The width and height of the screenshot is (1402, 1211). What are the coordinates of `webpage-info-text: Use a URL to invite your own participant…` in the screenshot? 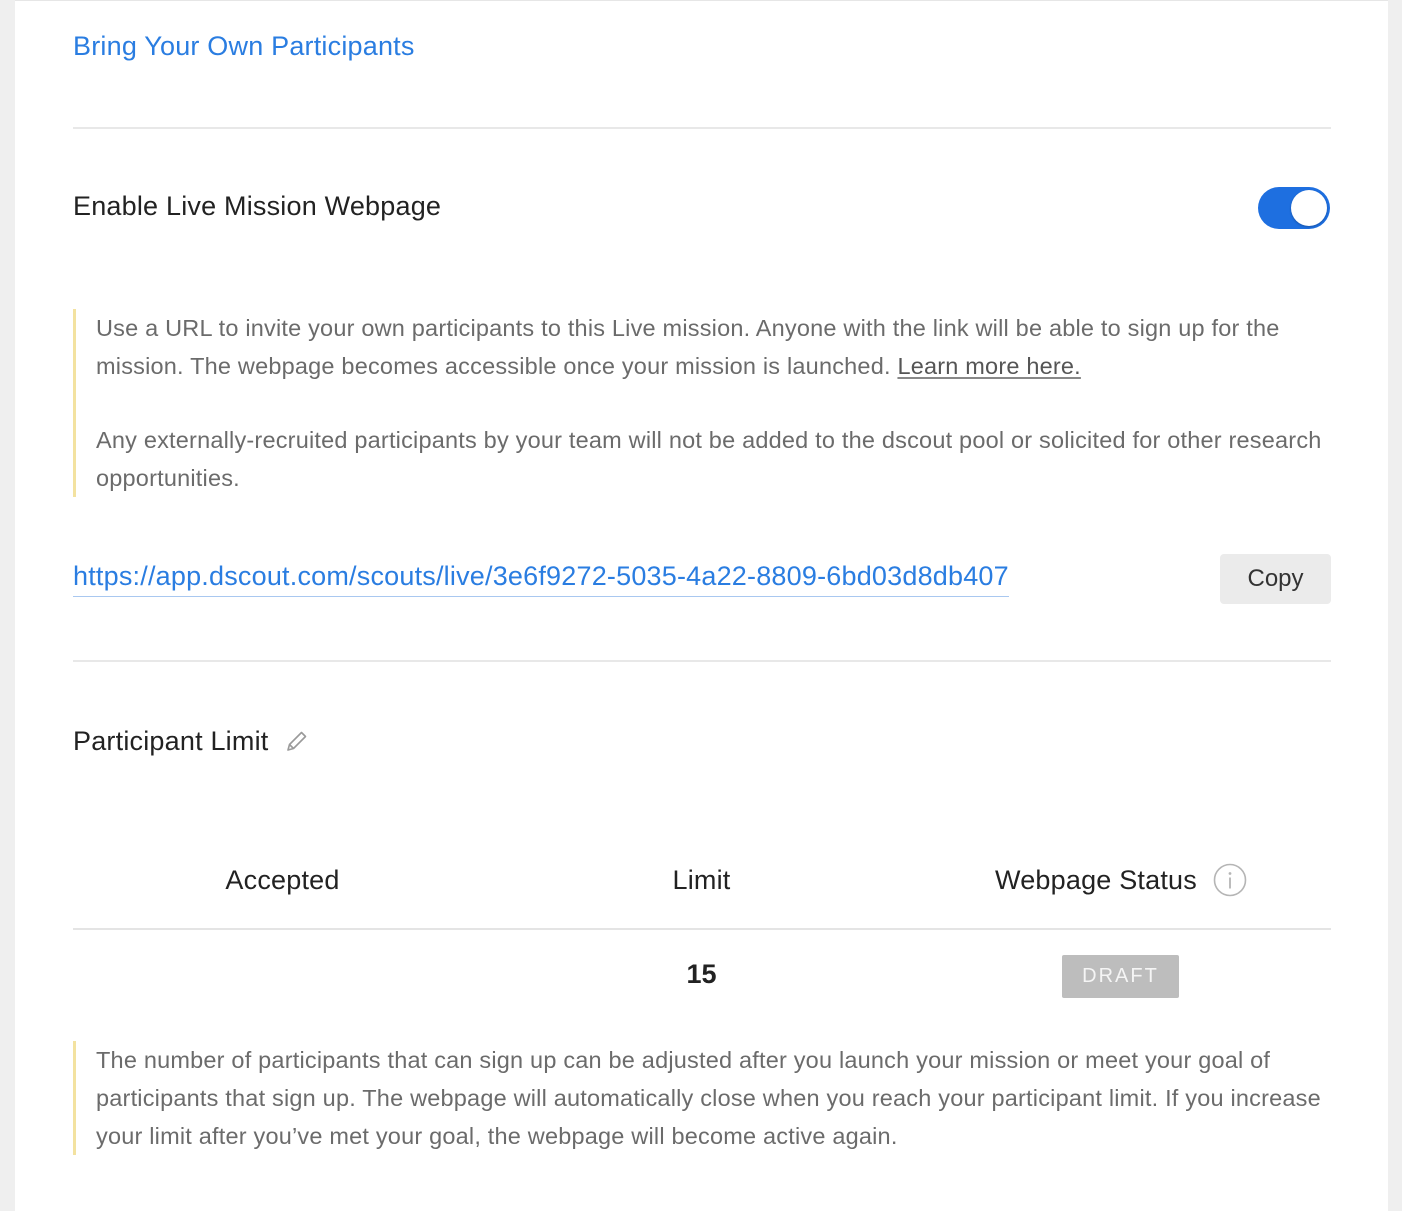 It's located at (688, 347).